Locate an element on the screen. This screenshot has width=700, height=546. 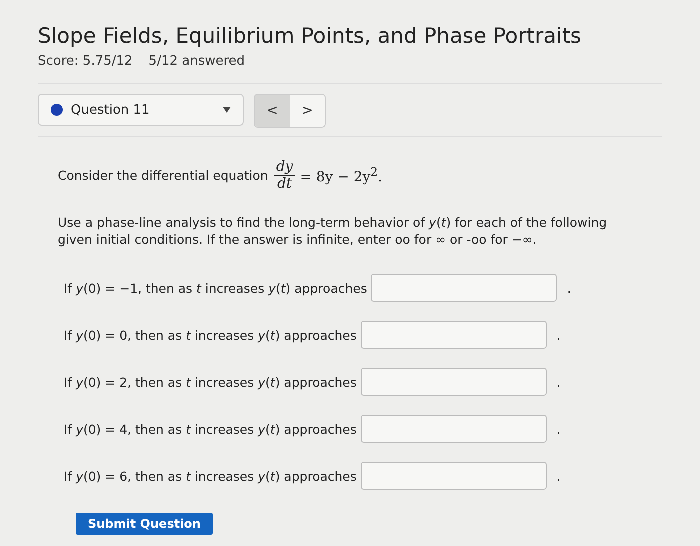
caret-icon is located at coordinates (227, 110).